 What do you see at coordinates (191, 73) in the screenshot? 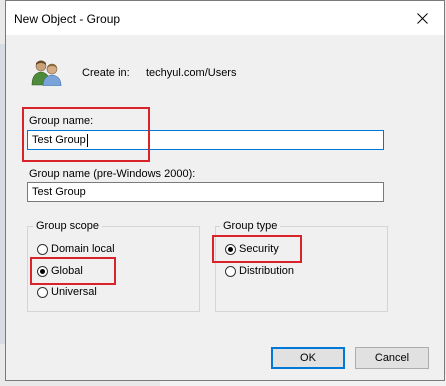
I see `create-in-path: techyul.com/Users` at bounding box center [191, 73].